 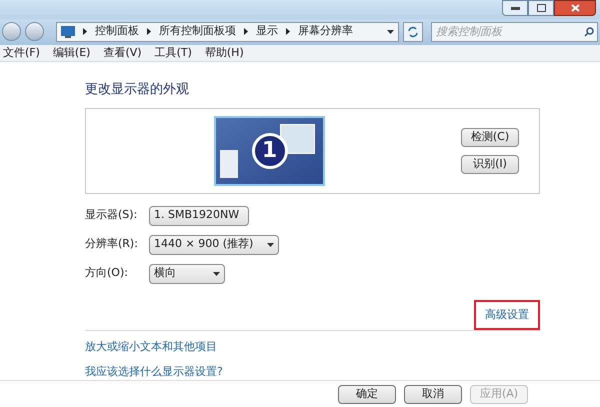 I want to click on setting-dropdown: 1. SMB1920NW, so click(x=199, y=216).